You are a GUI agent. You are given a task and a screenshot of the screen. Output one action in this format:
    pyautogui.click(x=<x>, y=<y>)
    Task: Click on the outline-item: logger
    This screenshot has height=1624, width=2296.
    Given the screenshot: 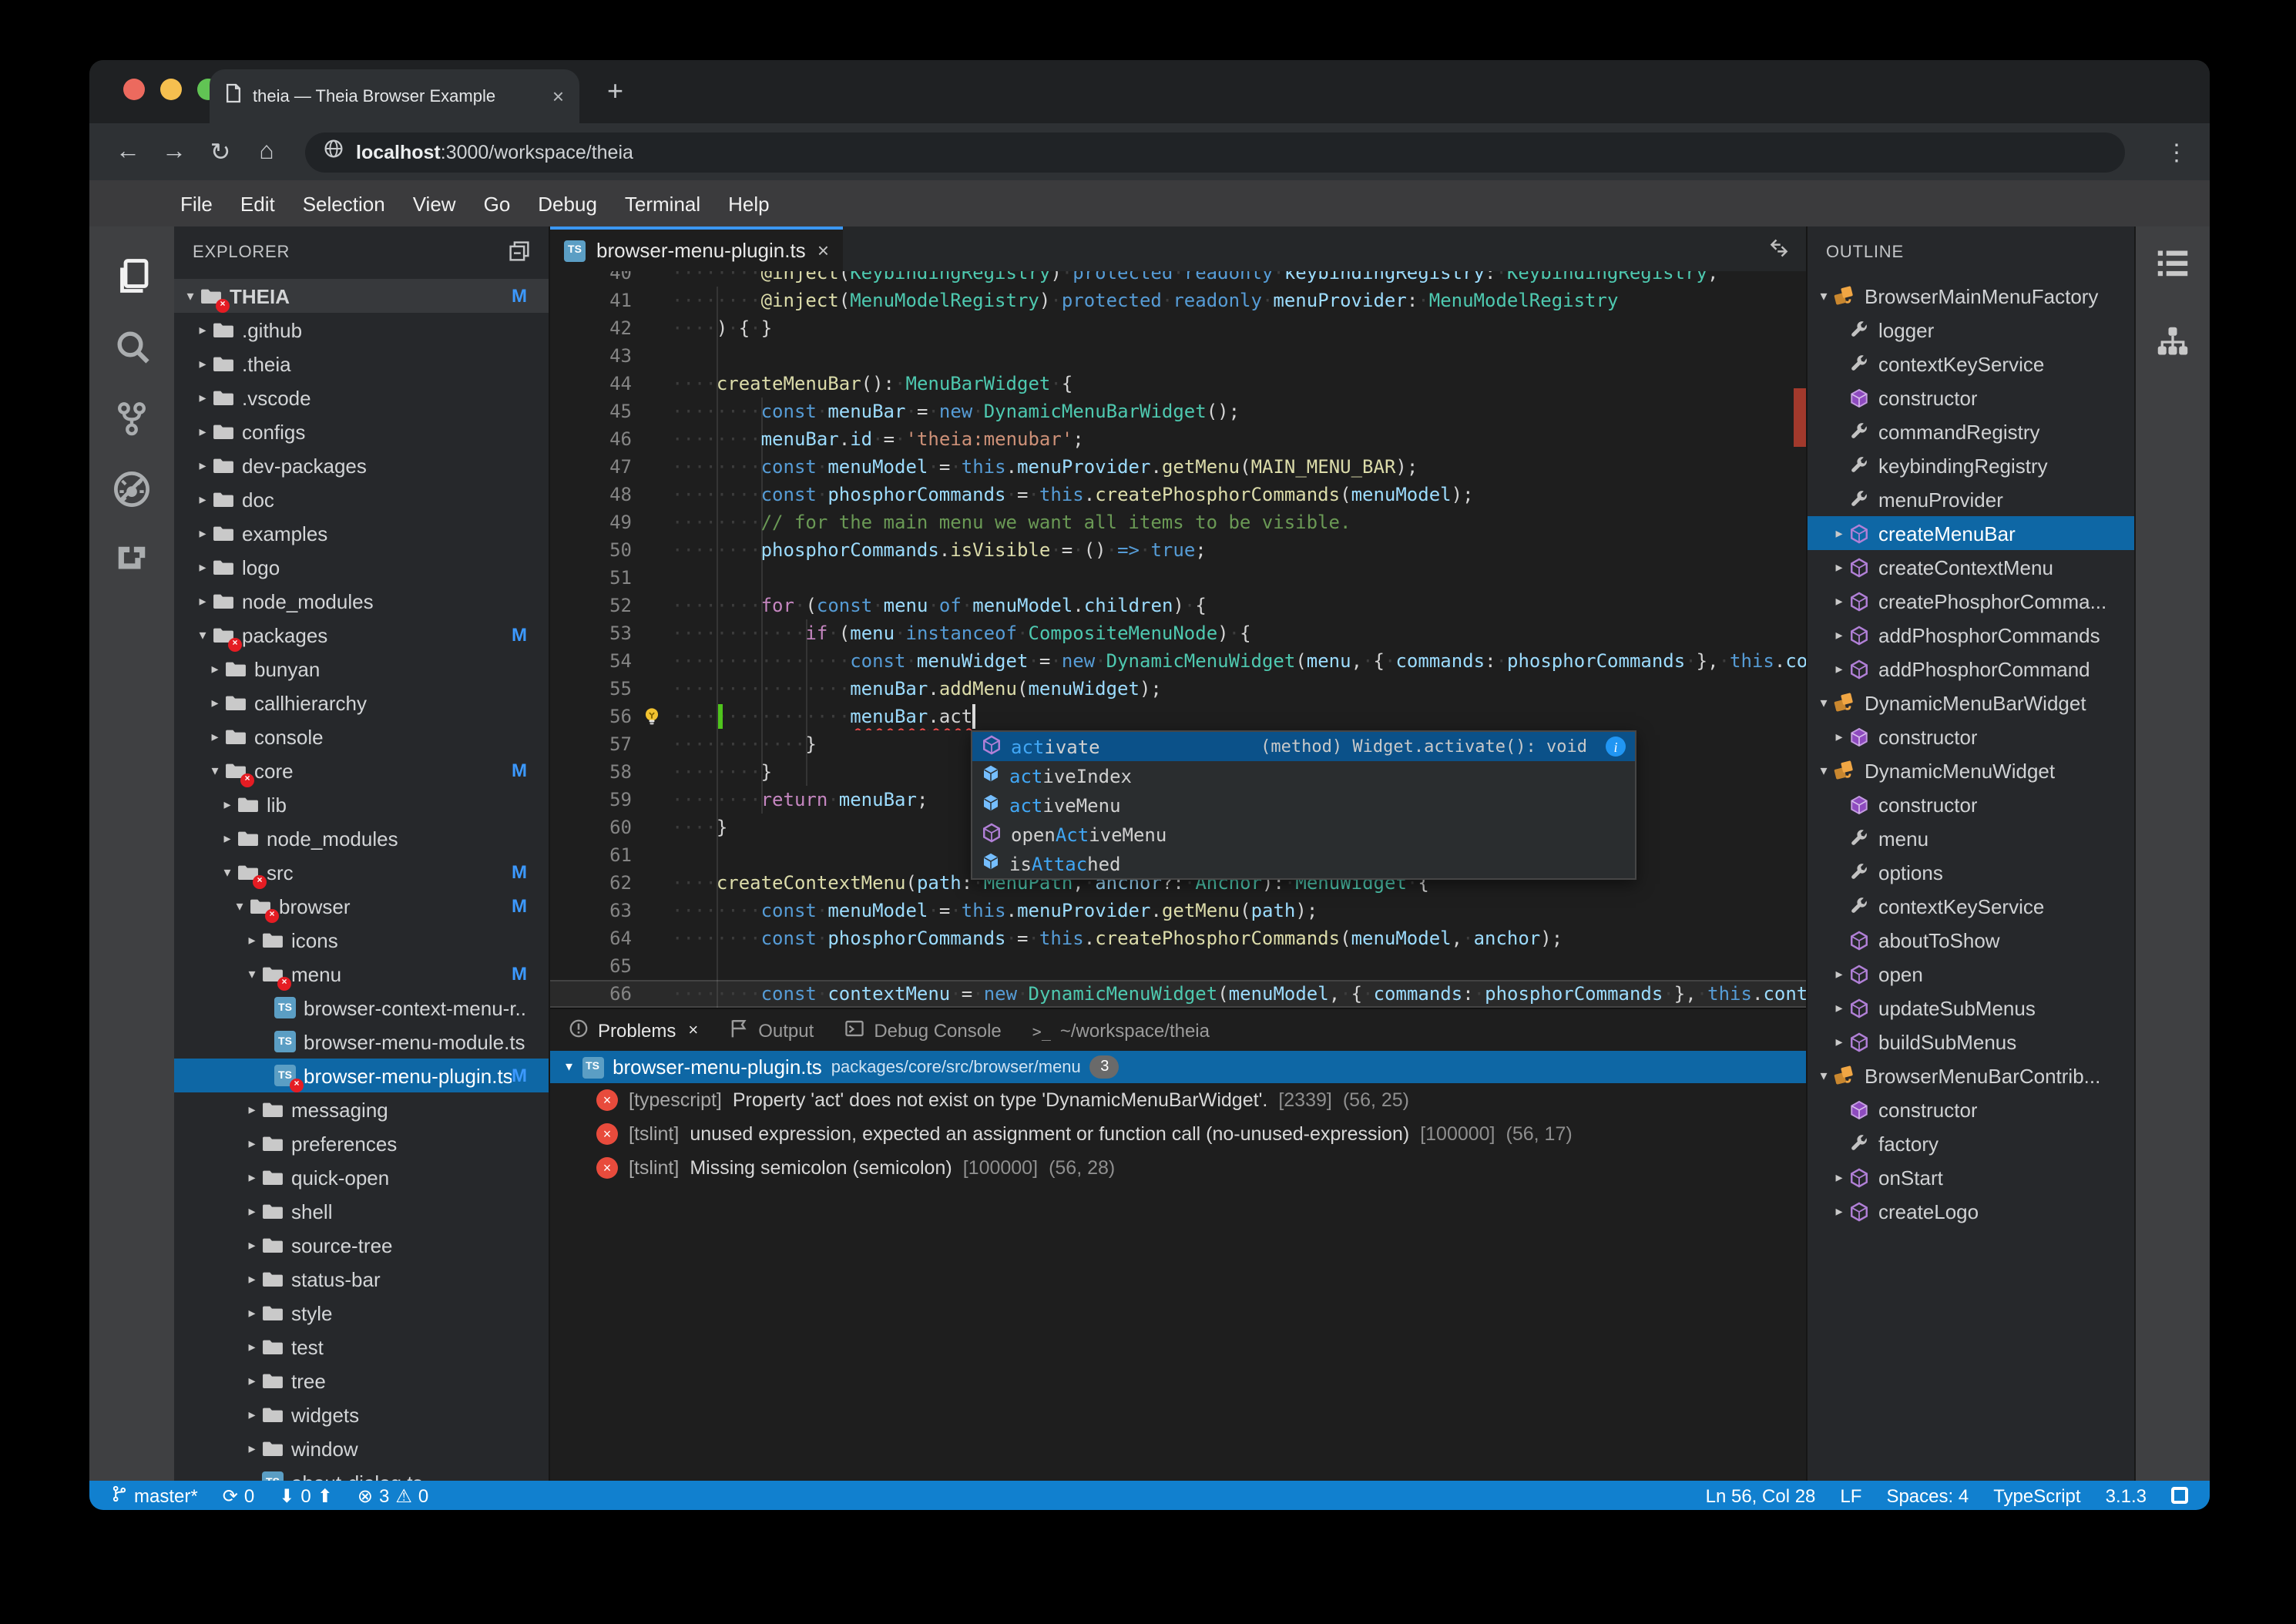 What is the action you would take?
    pyautogui.click(x=1971, y=330)
    